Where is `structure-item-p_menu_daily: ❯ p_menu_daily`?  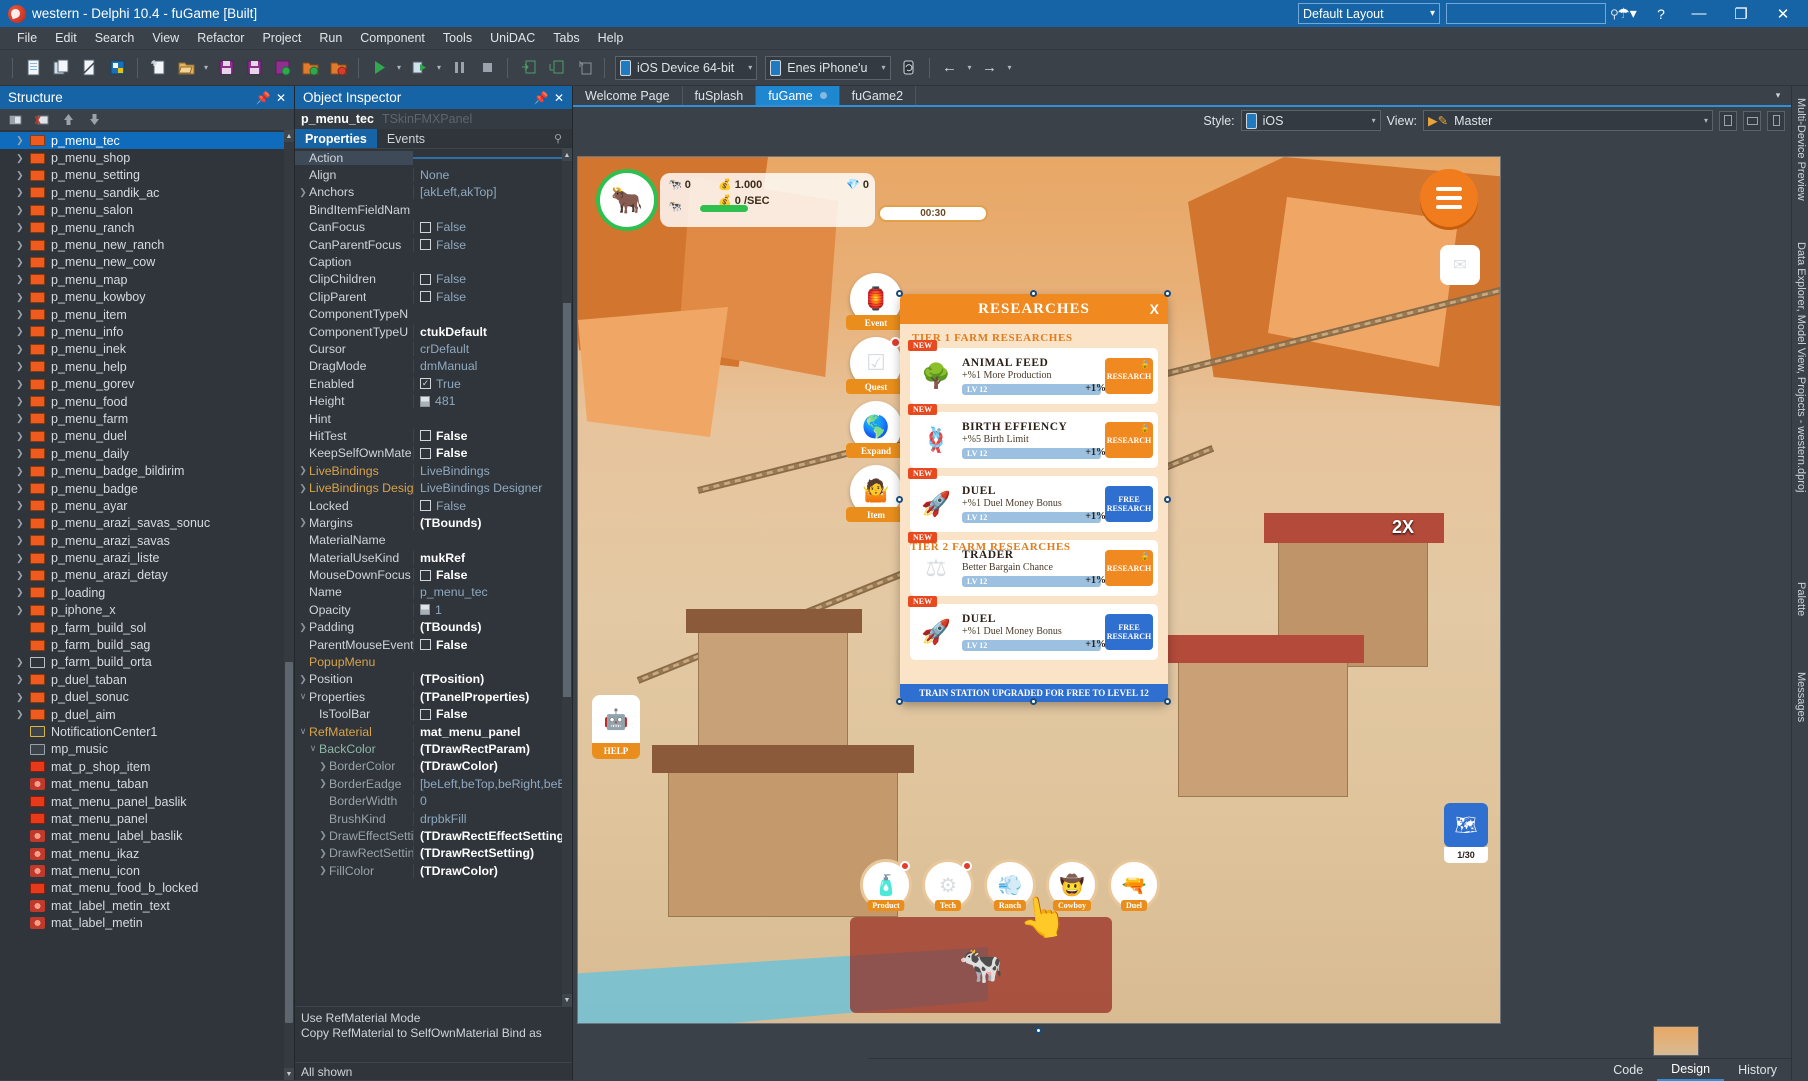
structure-item-p_menu_daily: ❯ p_menu_daily is located at coordinates (147, 453).